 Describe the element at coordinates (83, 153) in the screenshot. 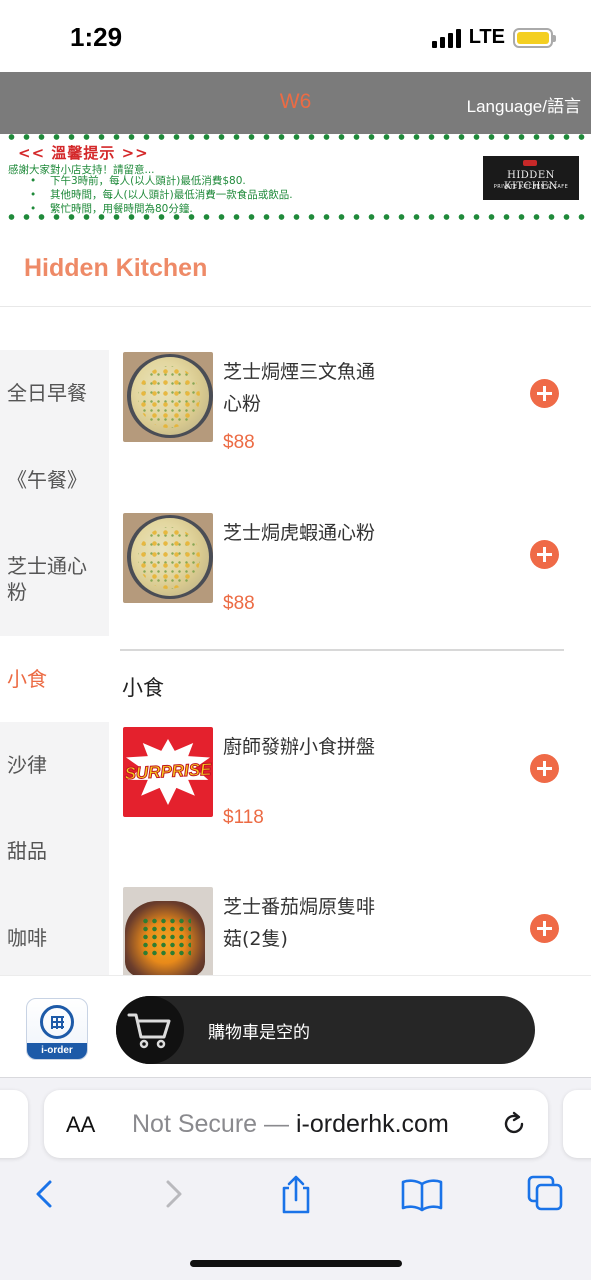

I see `notice-title: << 溫馨提示 >>` at that location.